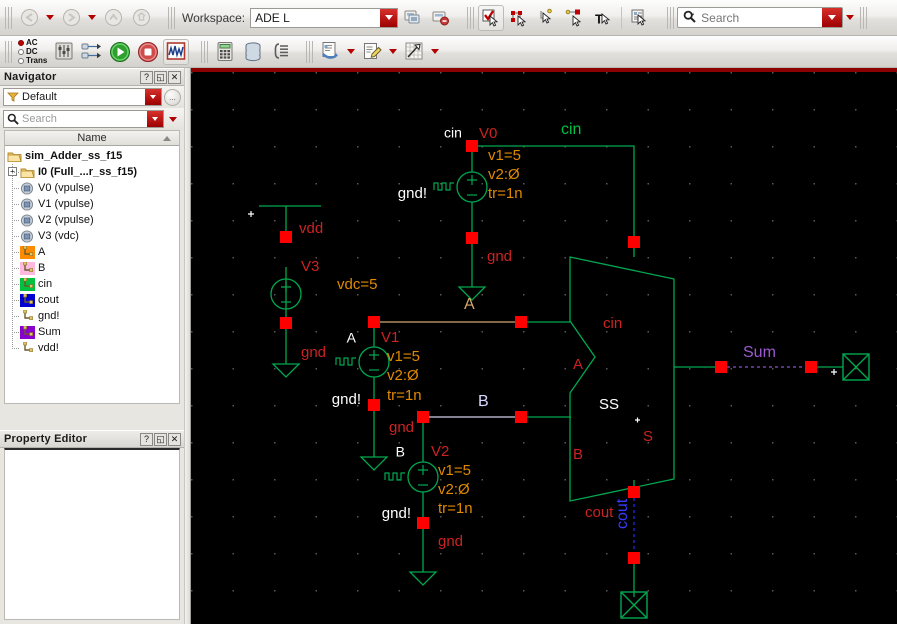 Image resolution: width=897 pixels, height=624 pixels. Describe the element at coordinates (93, 236) in the screenshot. I see `tree-item: V3 (vdc)` at that location.